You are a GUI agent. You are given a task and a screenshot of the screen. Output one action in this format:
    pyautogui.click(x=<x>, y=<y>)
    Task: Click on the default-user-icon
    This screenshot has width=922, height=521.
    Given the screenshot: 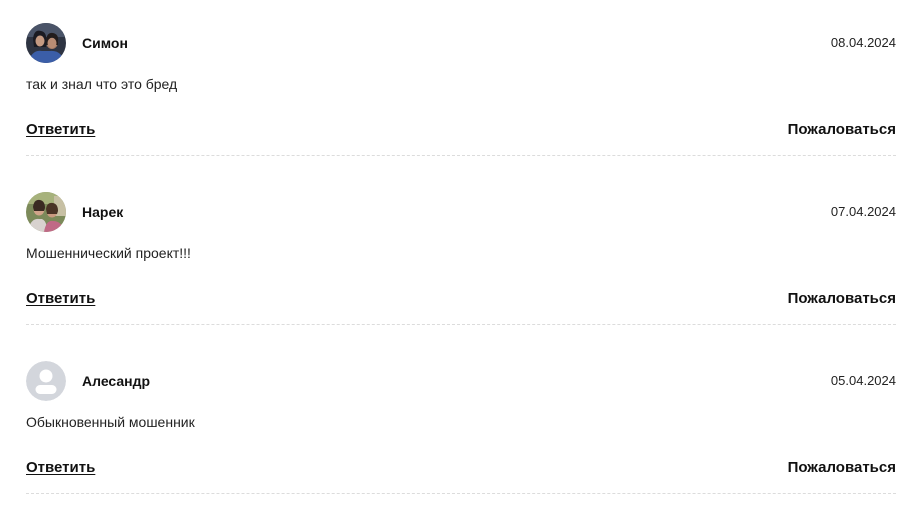 What is the action you would take?
    pyautogui.click(x=46, y=381)
    